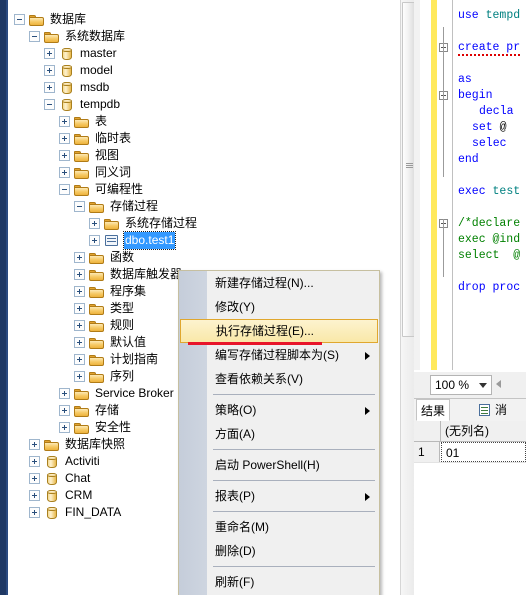 This screenshot has height=595, width=526. Describe the element at coordinates (143, 223) in the screenshot. I see `tree-node-系统存储过程: 系统存储过程` at that location.